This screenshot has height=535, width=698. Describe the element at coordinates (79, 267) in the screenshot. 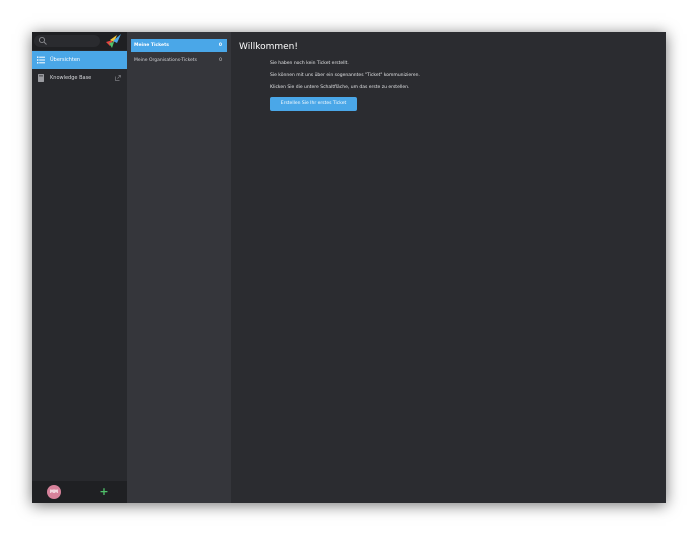

I see `sidebar: Übersichten Knowledge Base MM +` at that location.